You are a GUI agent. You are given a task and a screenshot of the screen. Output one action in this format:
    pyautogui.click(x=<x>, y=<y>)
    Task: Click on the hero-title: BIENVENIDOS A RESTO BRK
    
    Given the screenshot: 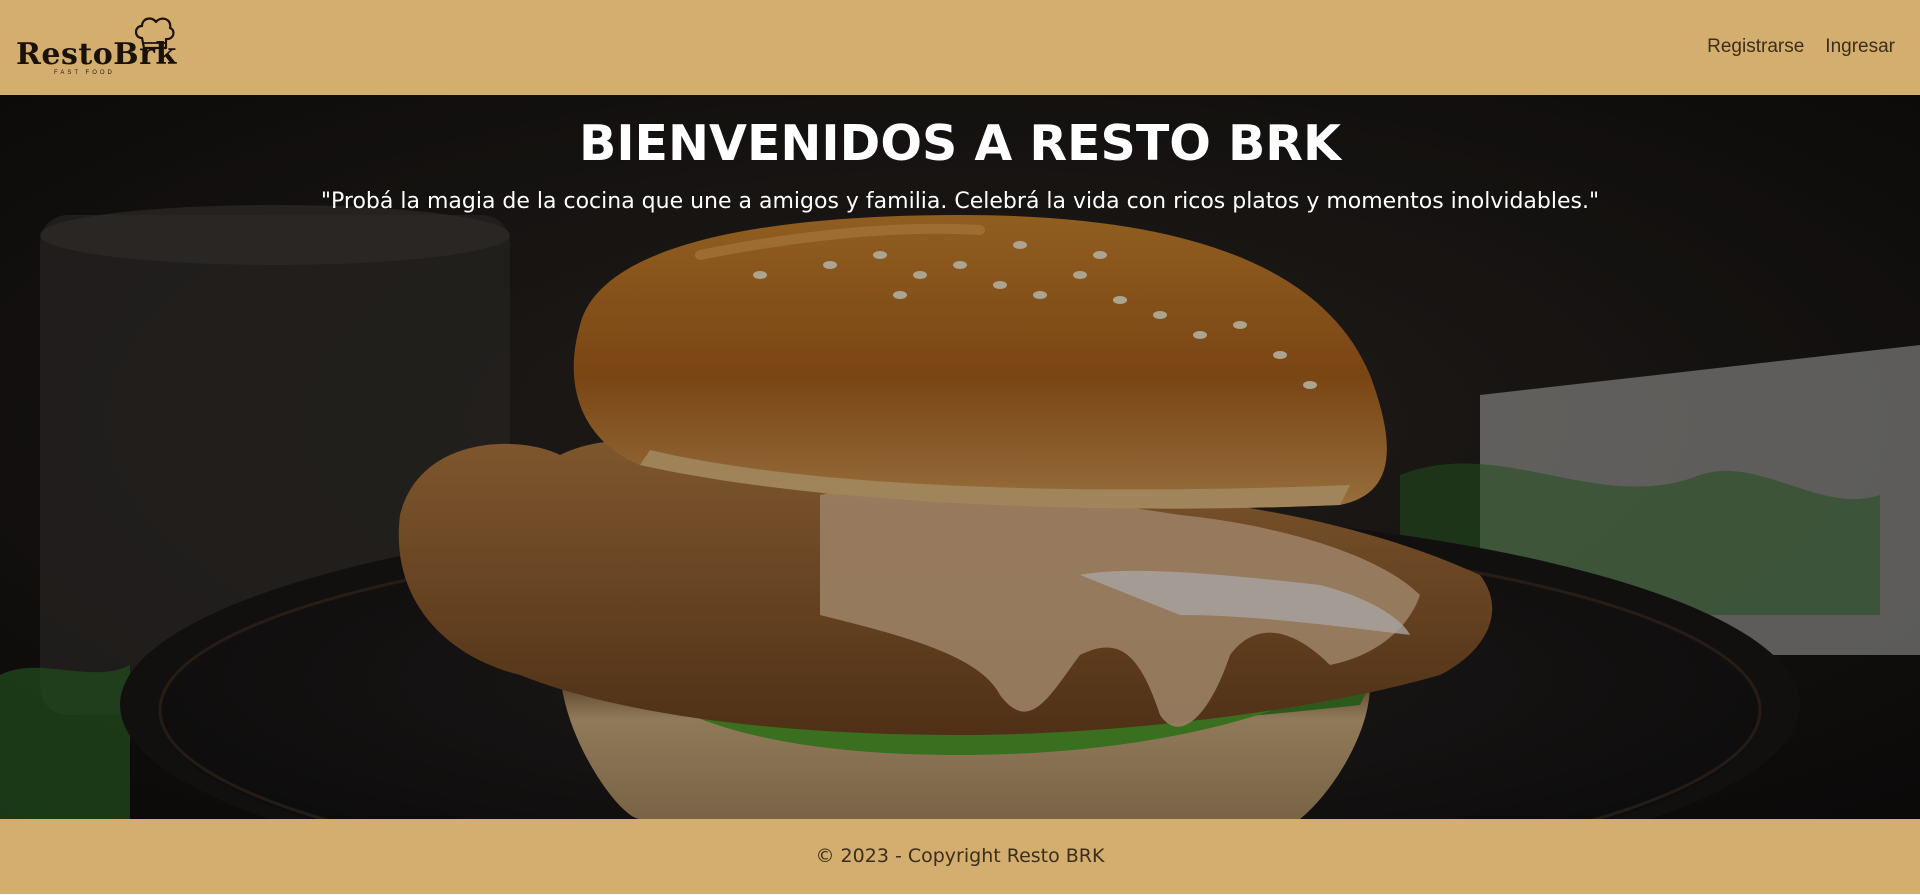 What is the action you would take?
    pyautogui.click(x=960, y=143)
    